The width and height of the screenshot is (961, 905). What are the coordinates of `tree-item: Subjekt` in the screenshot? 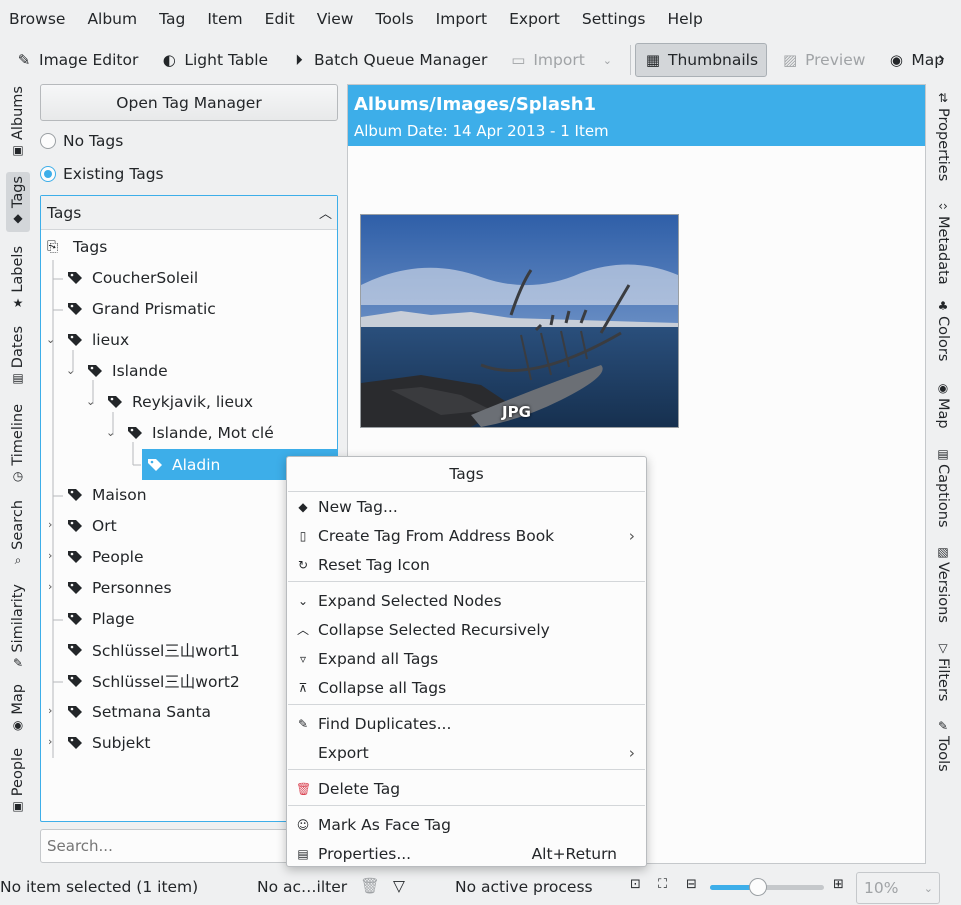 It's located at (108, 743).